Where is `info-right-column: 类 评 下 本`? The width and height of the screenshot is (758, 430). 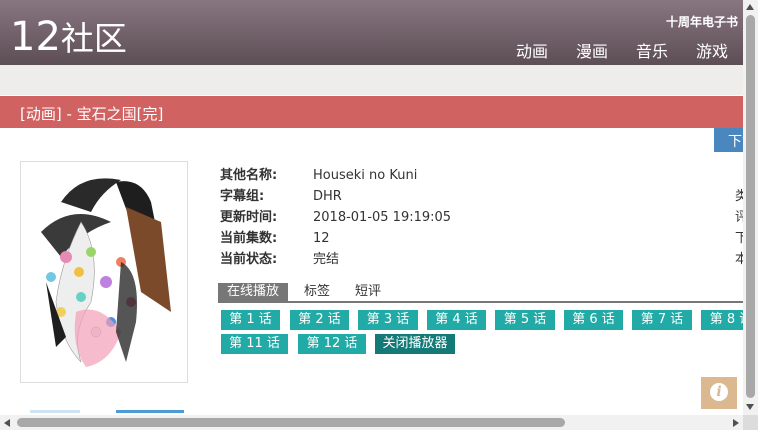 info-right-column: 类 评 下 本 is located at coordinates (739, 228).